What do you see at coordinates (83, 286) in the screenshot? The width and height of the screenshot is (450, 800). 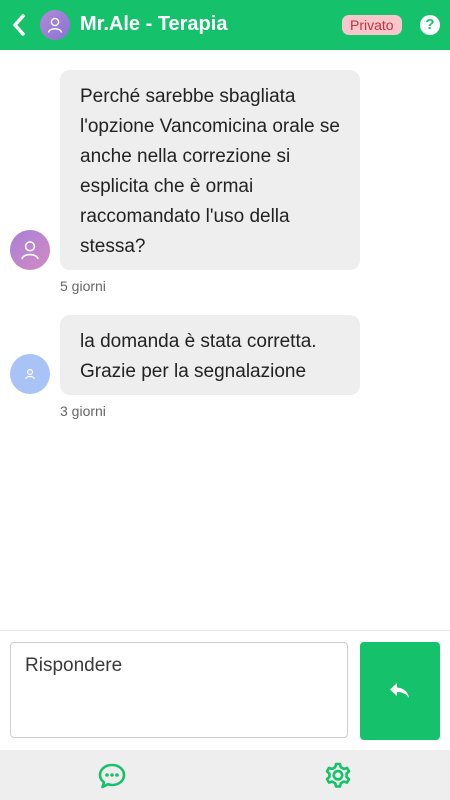 I see `message-timestamp: 5 giorni` at bounding box center [83, 286].